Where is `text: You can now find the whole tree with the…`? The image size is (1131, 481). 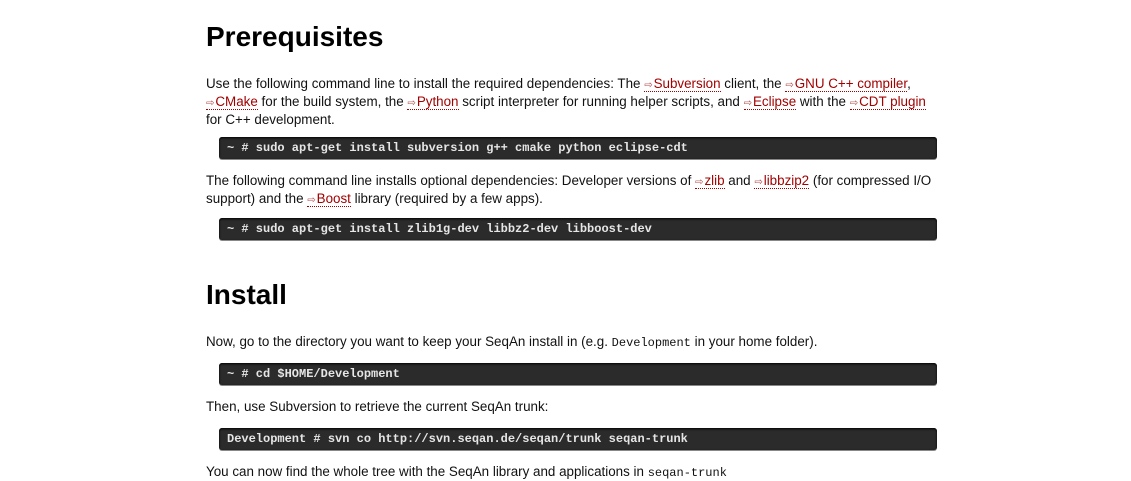 text: You can now find the whole tree with the… is located at coordinates (427, 471).